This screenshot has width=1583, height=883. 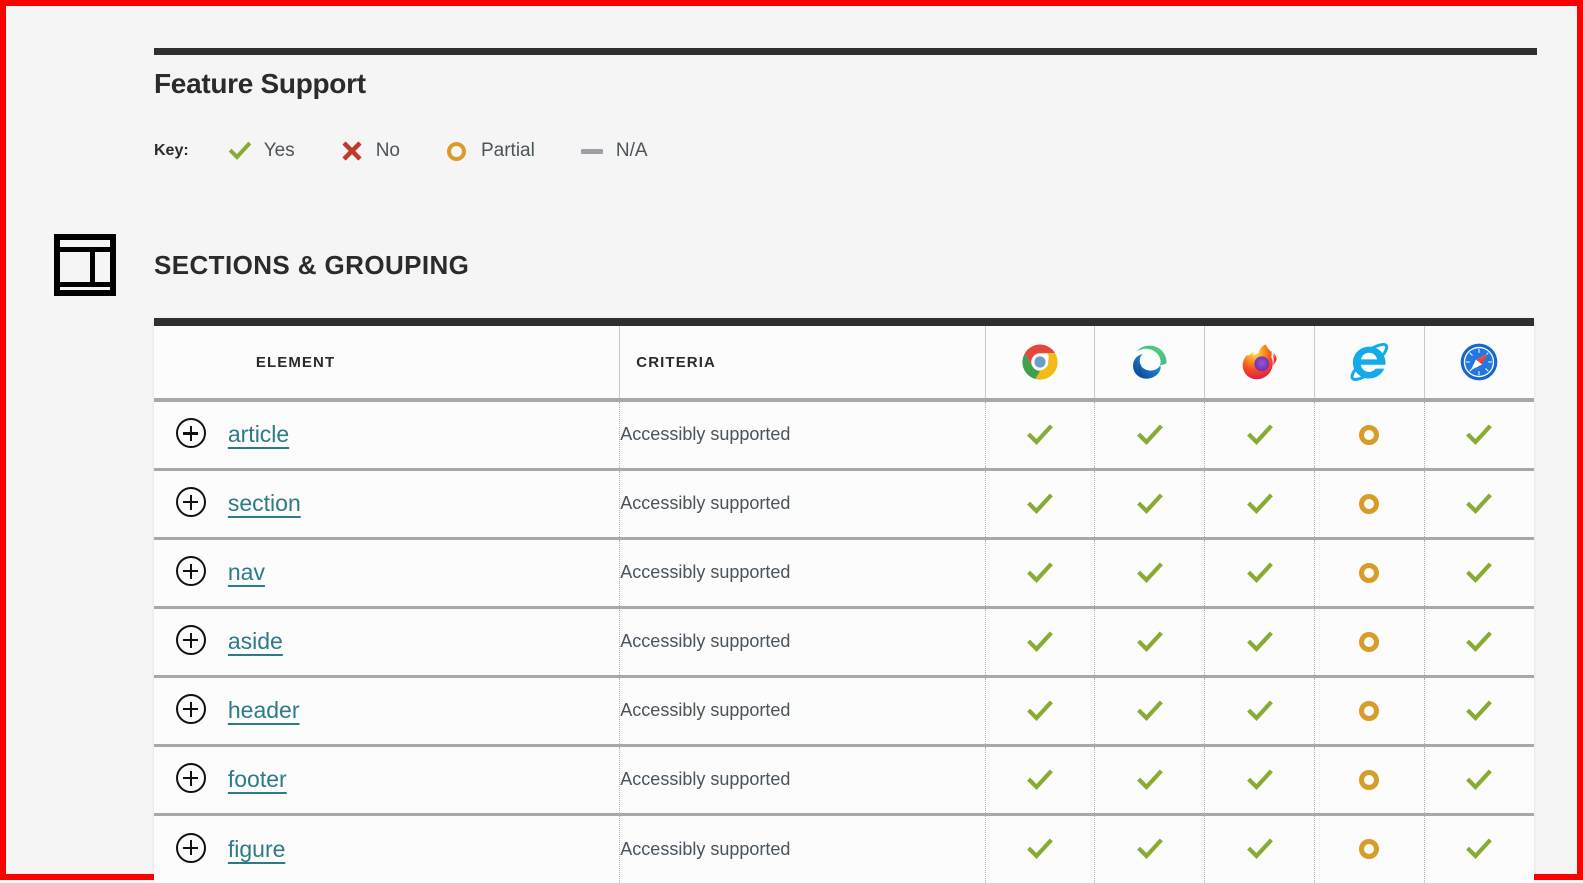 I want to click on table-header: ELEMENT CRITERIA, so click(x=844, y=364).